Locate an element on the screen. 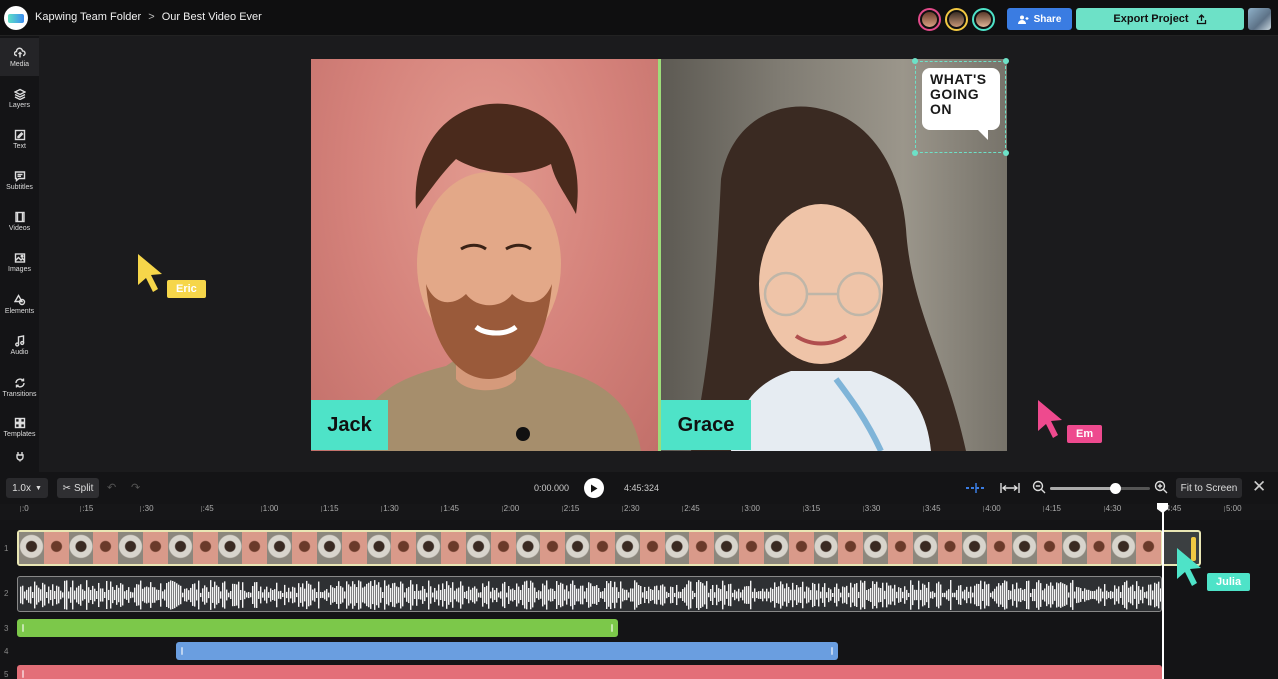 This screenshot has width=1278, height=679. undo-icon: ↶ is located at coordinates (111, 487).